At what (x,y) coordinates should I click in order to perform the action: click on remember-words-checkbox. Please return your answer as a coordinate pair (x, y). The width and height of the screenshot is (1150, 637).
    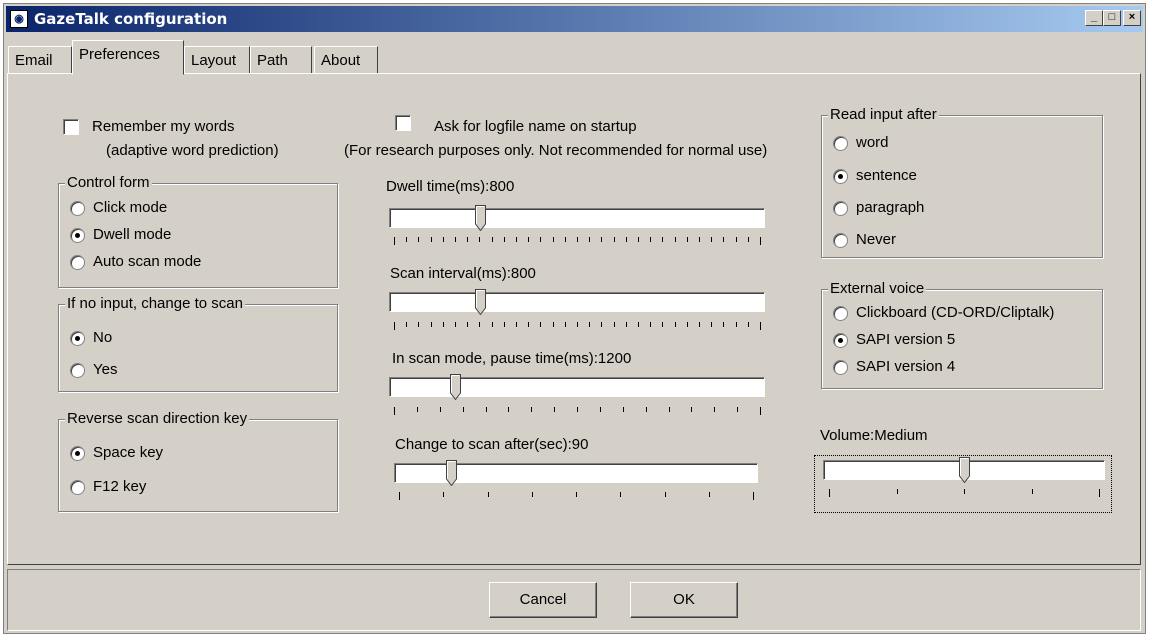
    Looking at the image, I should click on (71, 127).